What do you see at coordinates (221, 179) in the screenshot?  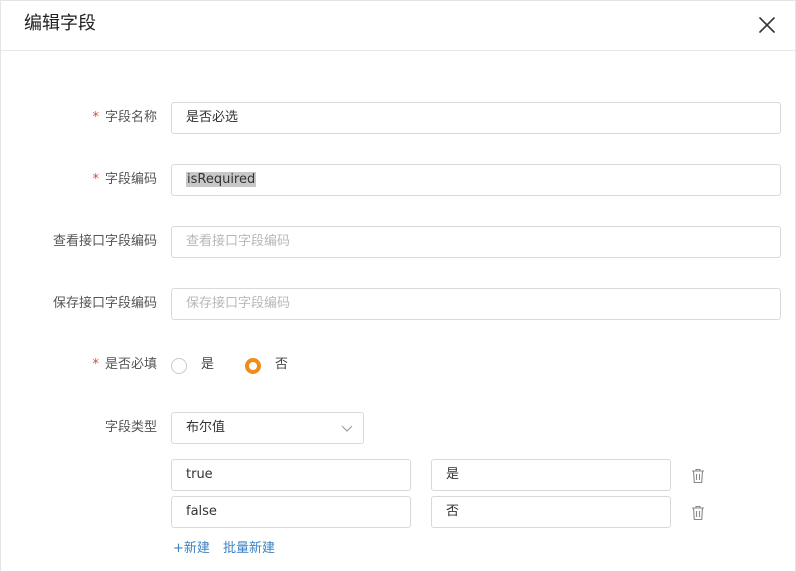 I see `selected-text: isRequired` at bounding box center [221, 179].